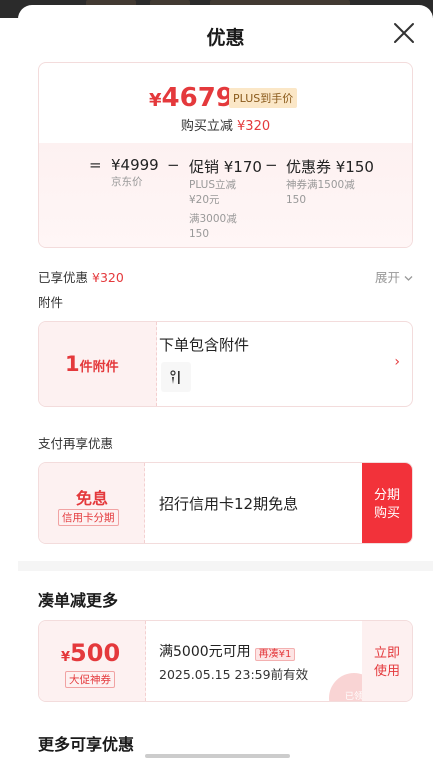 The width and height of the screenshot is (433, 761). I want to click on final-price: ¥4679, so click(191, 98).